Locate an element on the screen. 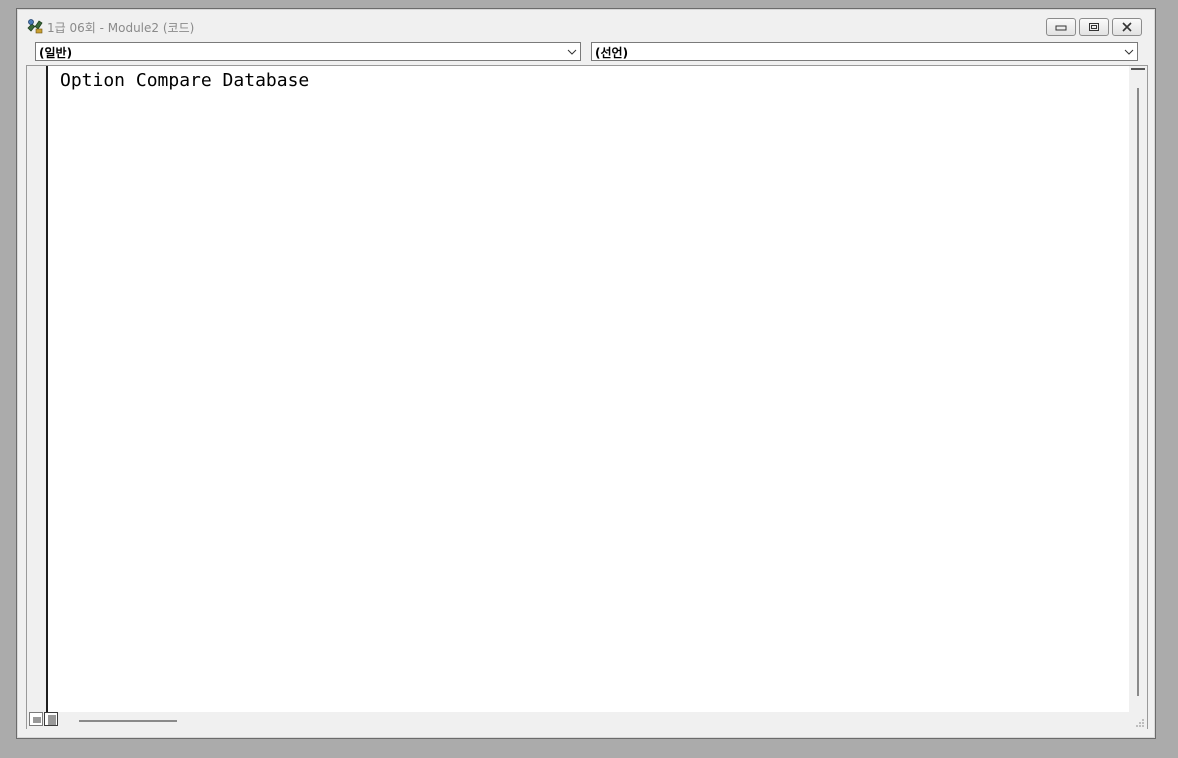  vertical-scrollbar is located at coordinates (1138, 389).